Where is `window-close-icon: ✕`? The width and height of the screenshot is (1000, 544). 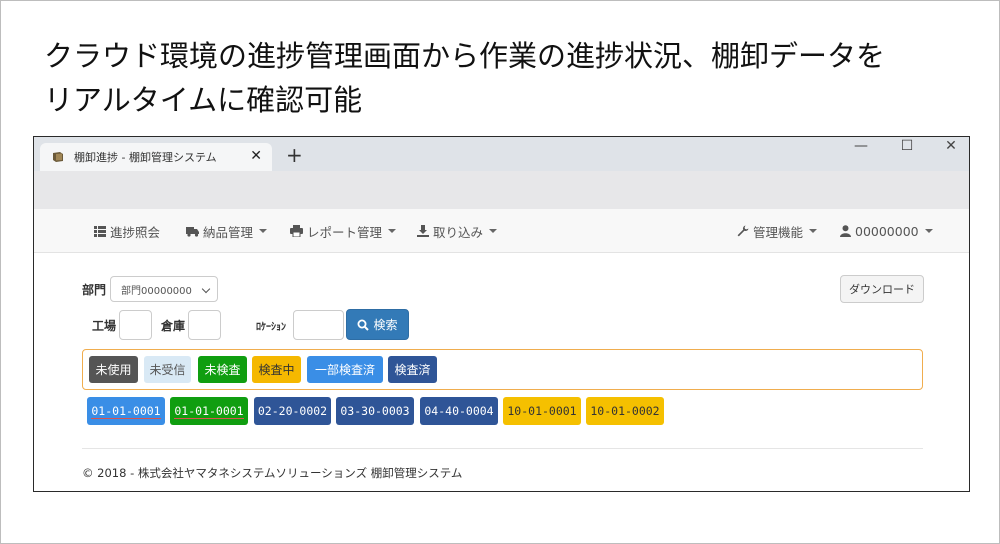
window-close-icon: ✕ is located at coordinates (951, 146).